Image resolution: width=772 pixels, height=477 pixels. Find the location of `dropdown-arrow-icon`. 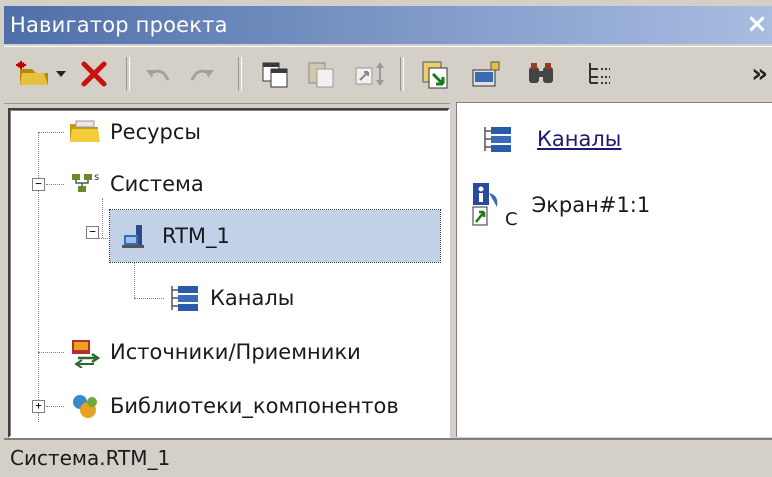

dropdown-arrow-icon is located at coordinates (61, 74).